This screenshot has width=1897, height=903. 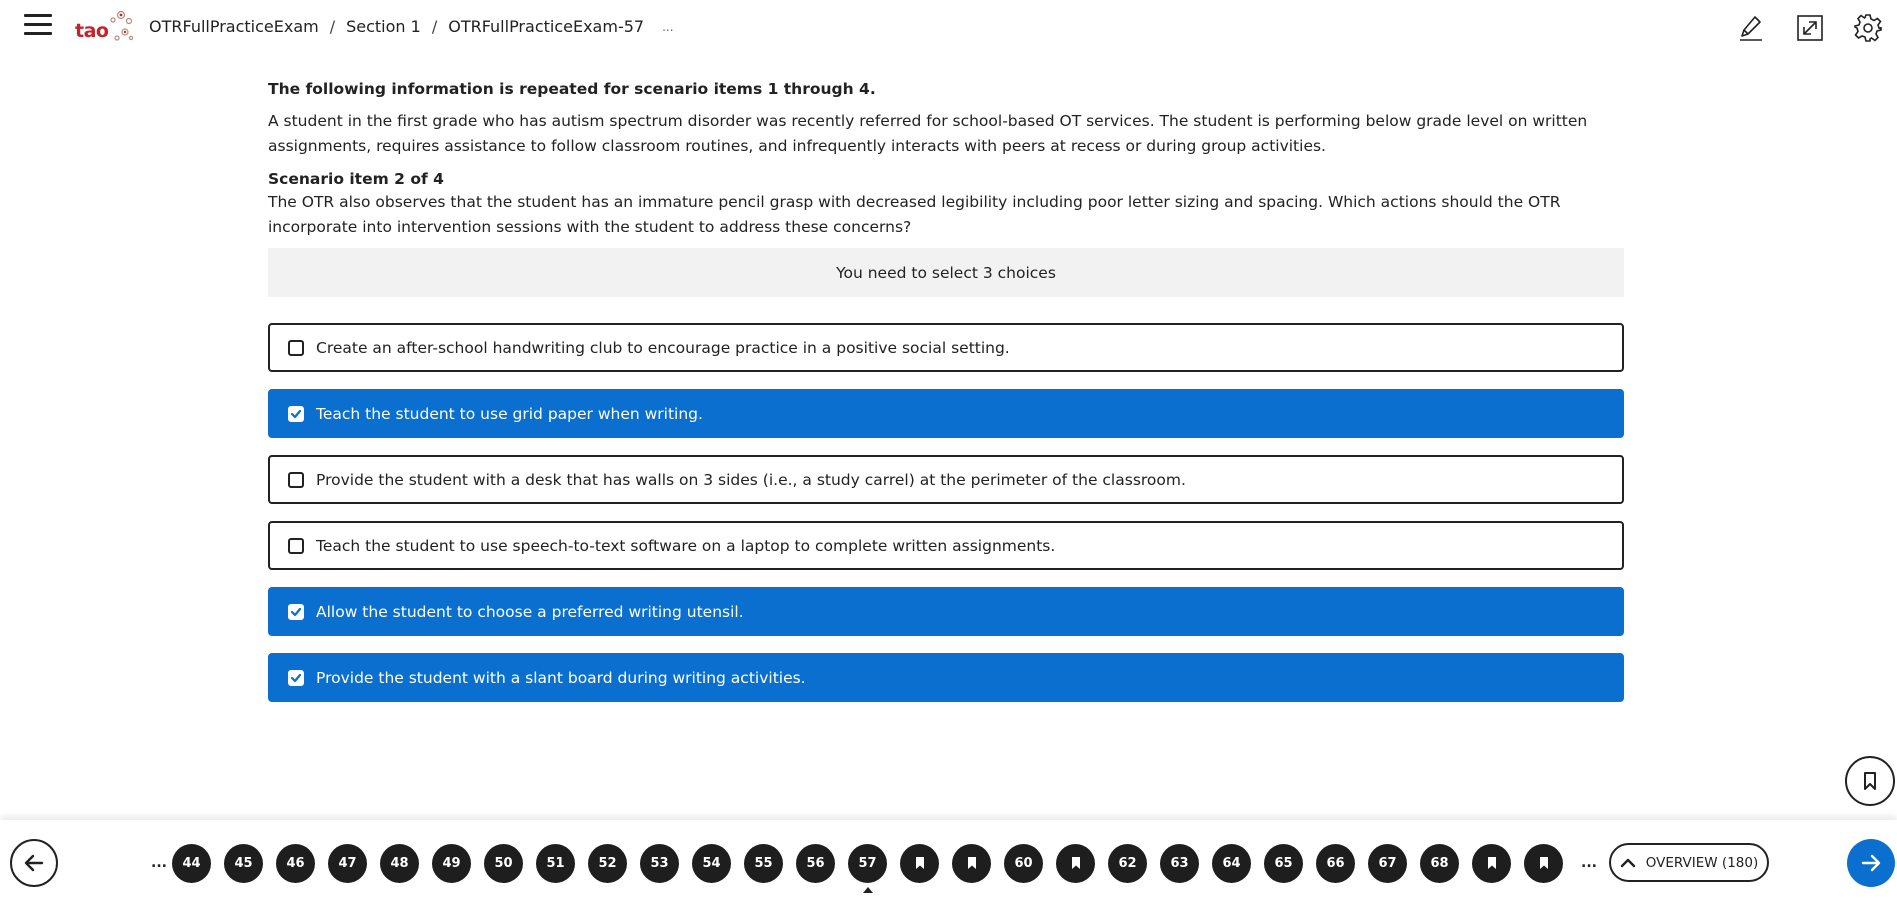 I want to click on nav-item-label: 68, so click(x=1439, y=863).